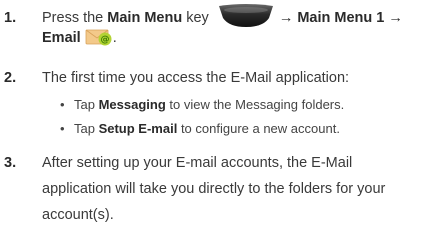 The height and width of the screenshot is (248, 444). Describe the element at coordinates (61, 38) in the screenshot. I see `email-label: Email` at that location.